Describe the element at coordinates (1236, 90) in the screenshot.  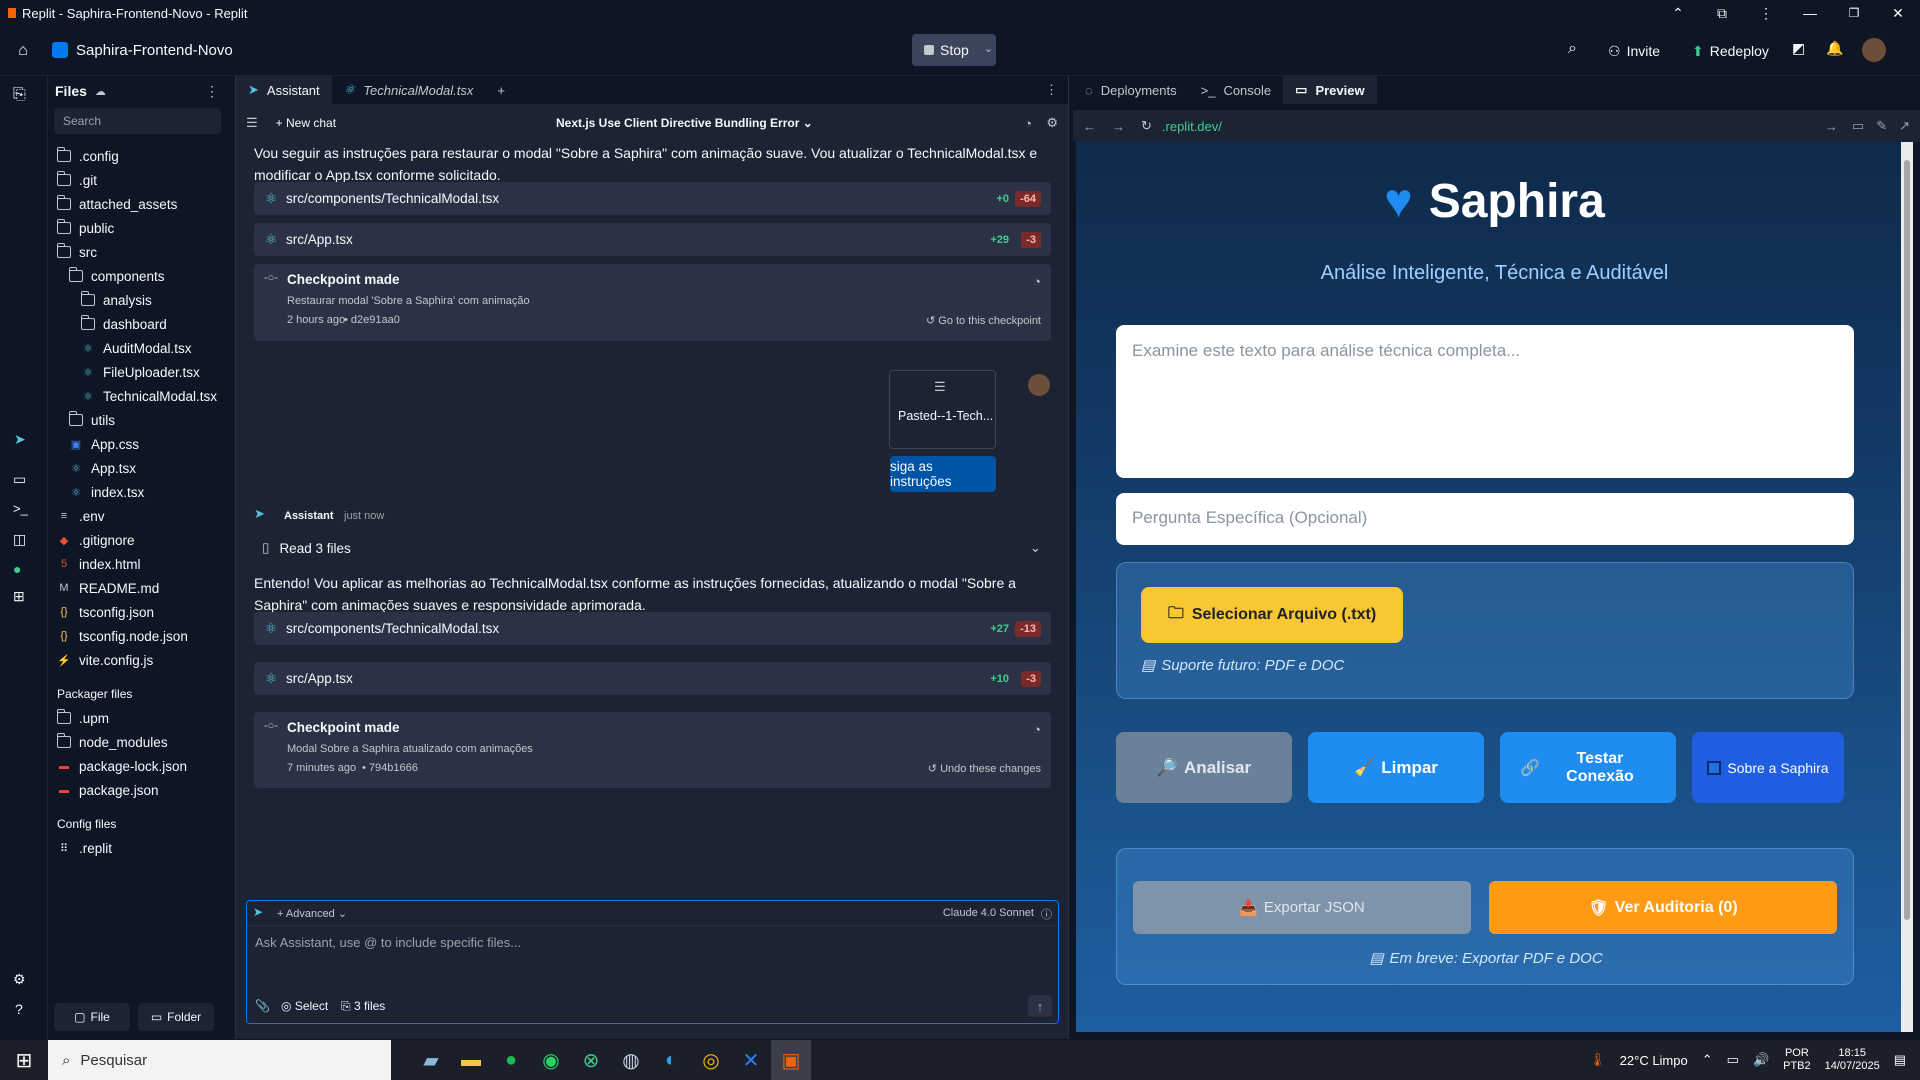
I see `tab-console: >_ Console` at that location.